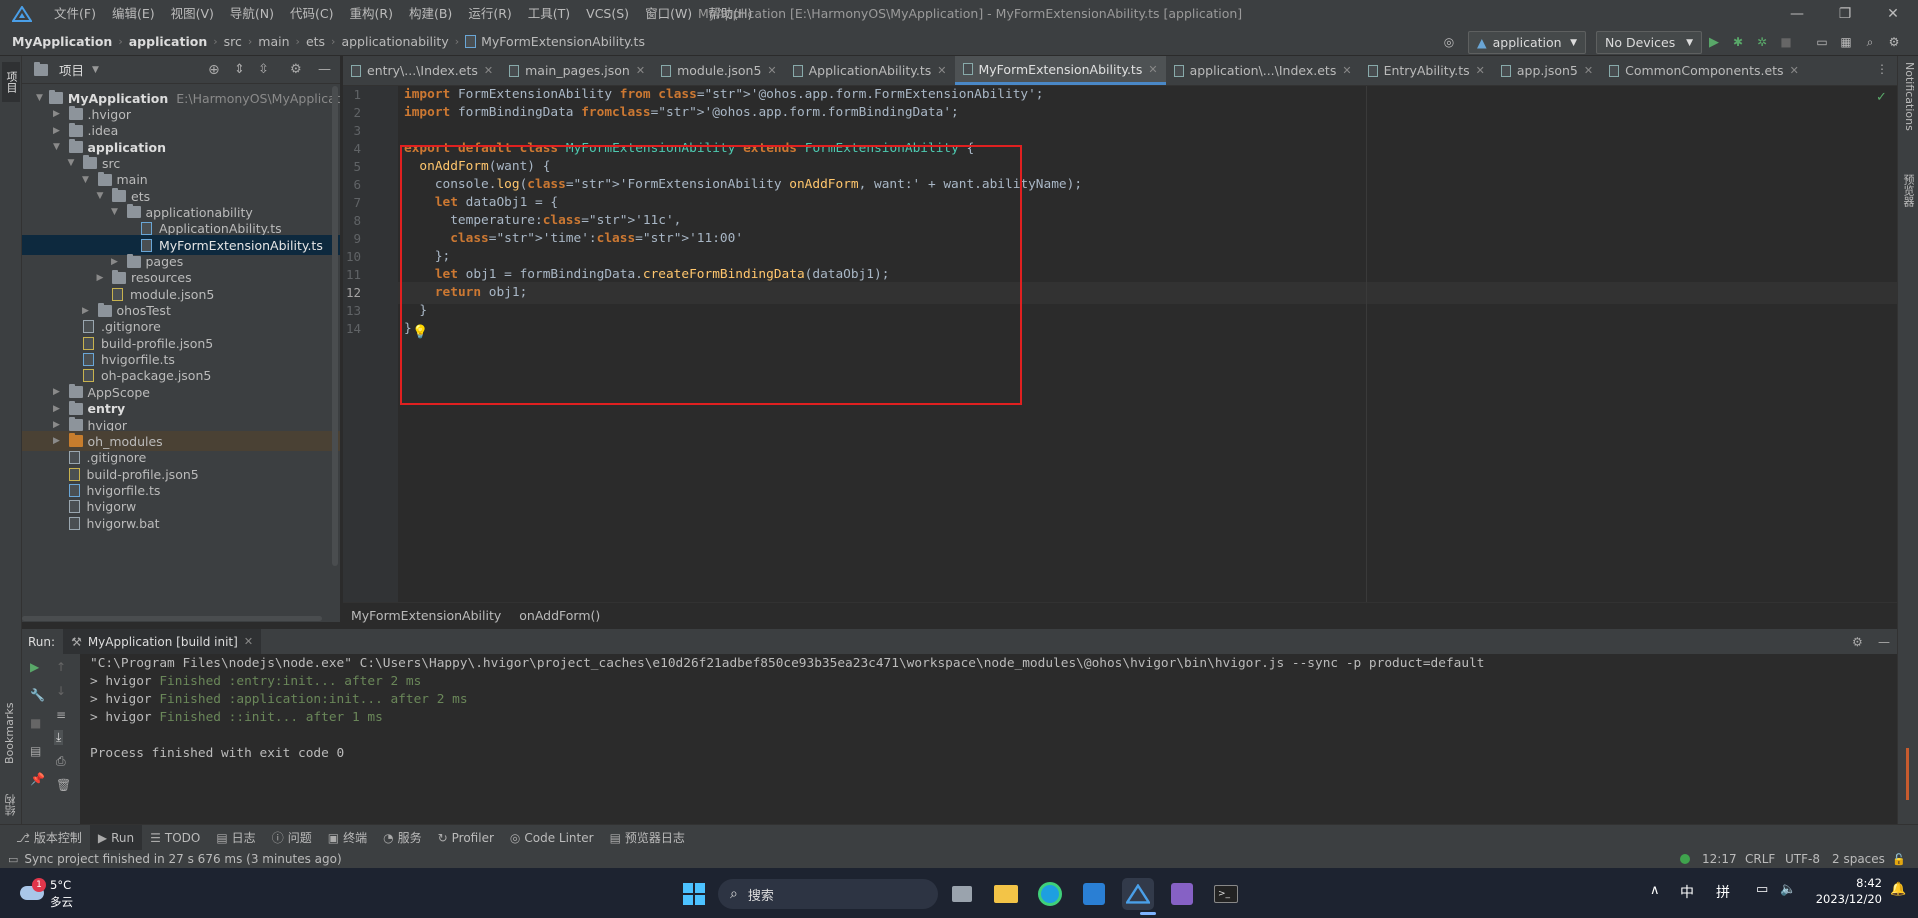 The height and width of the screenshot is (918, 1918). I want to click on close-window-button: ✕, so click(1893, 14).